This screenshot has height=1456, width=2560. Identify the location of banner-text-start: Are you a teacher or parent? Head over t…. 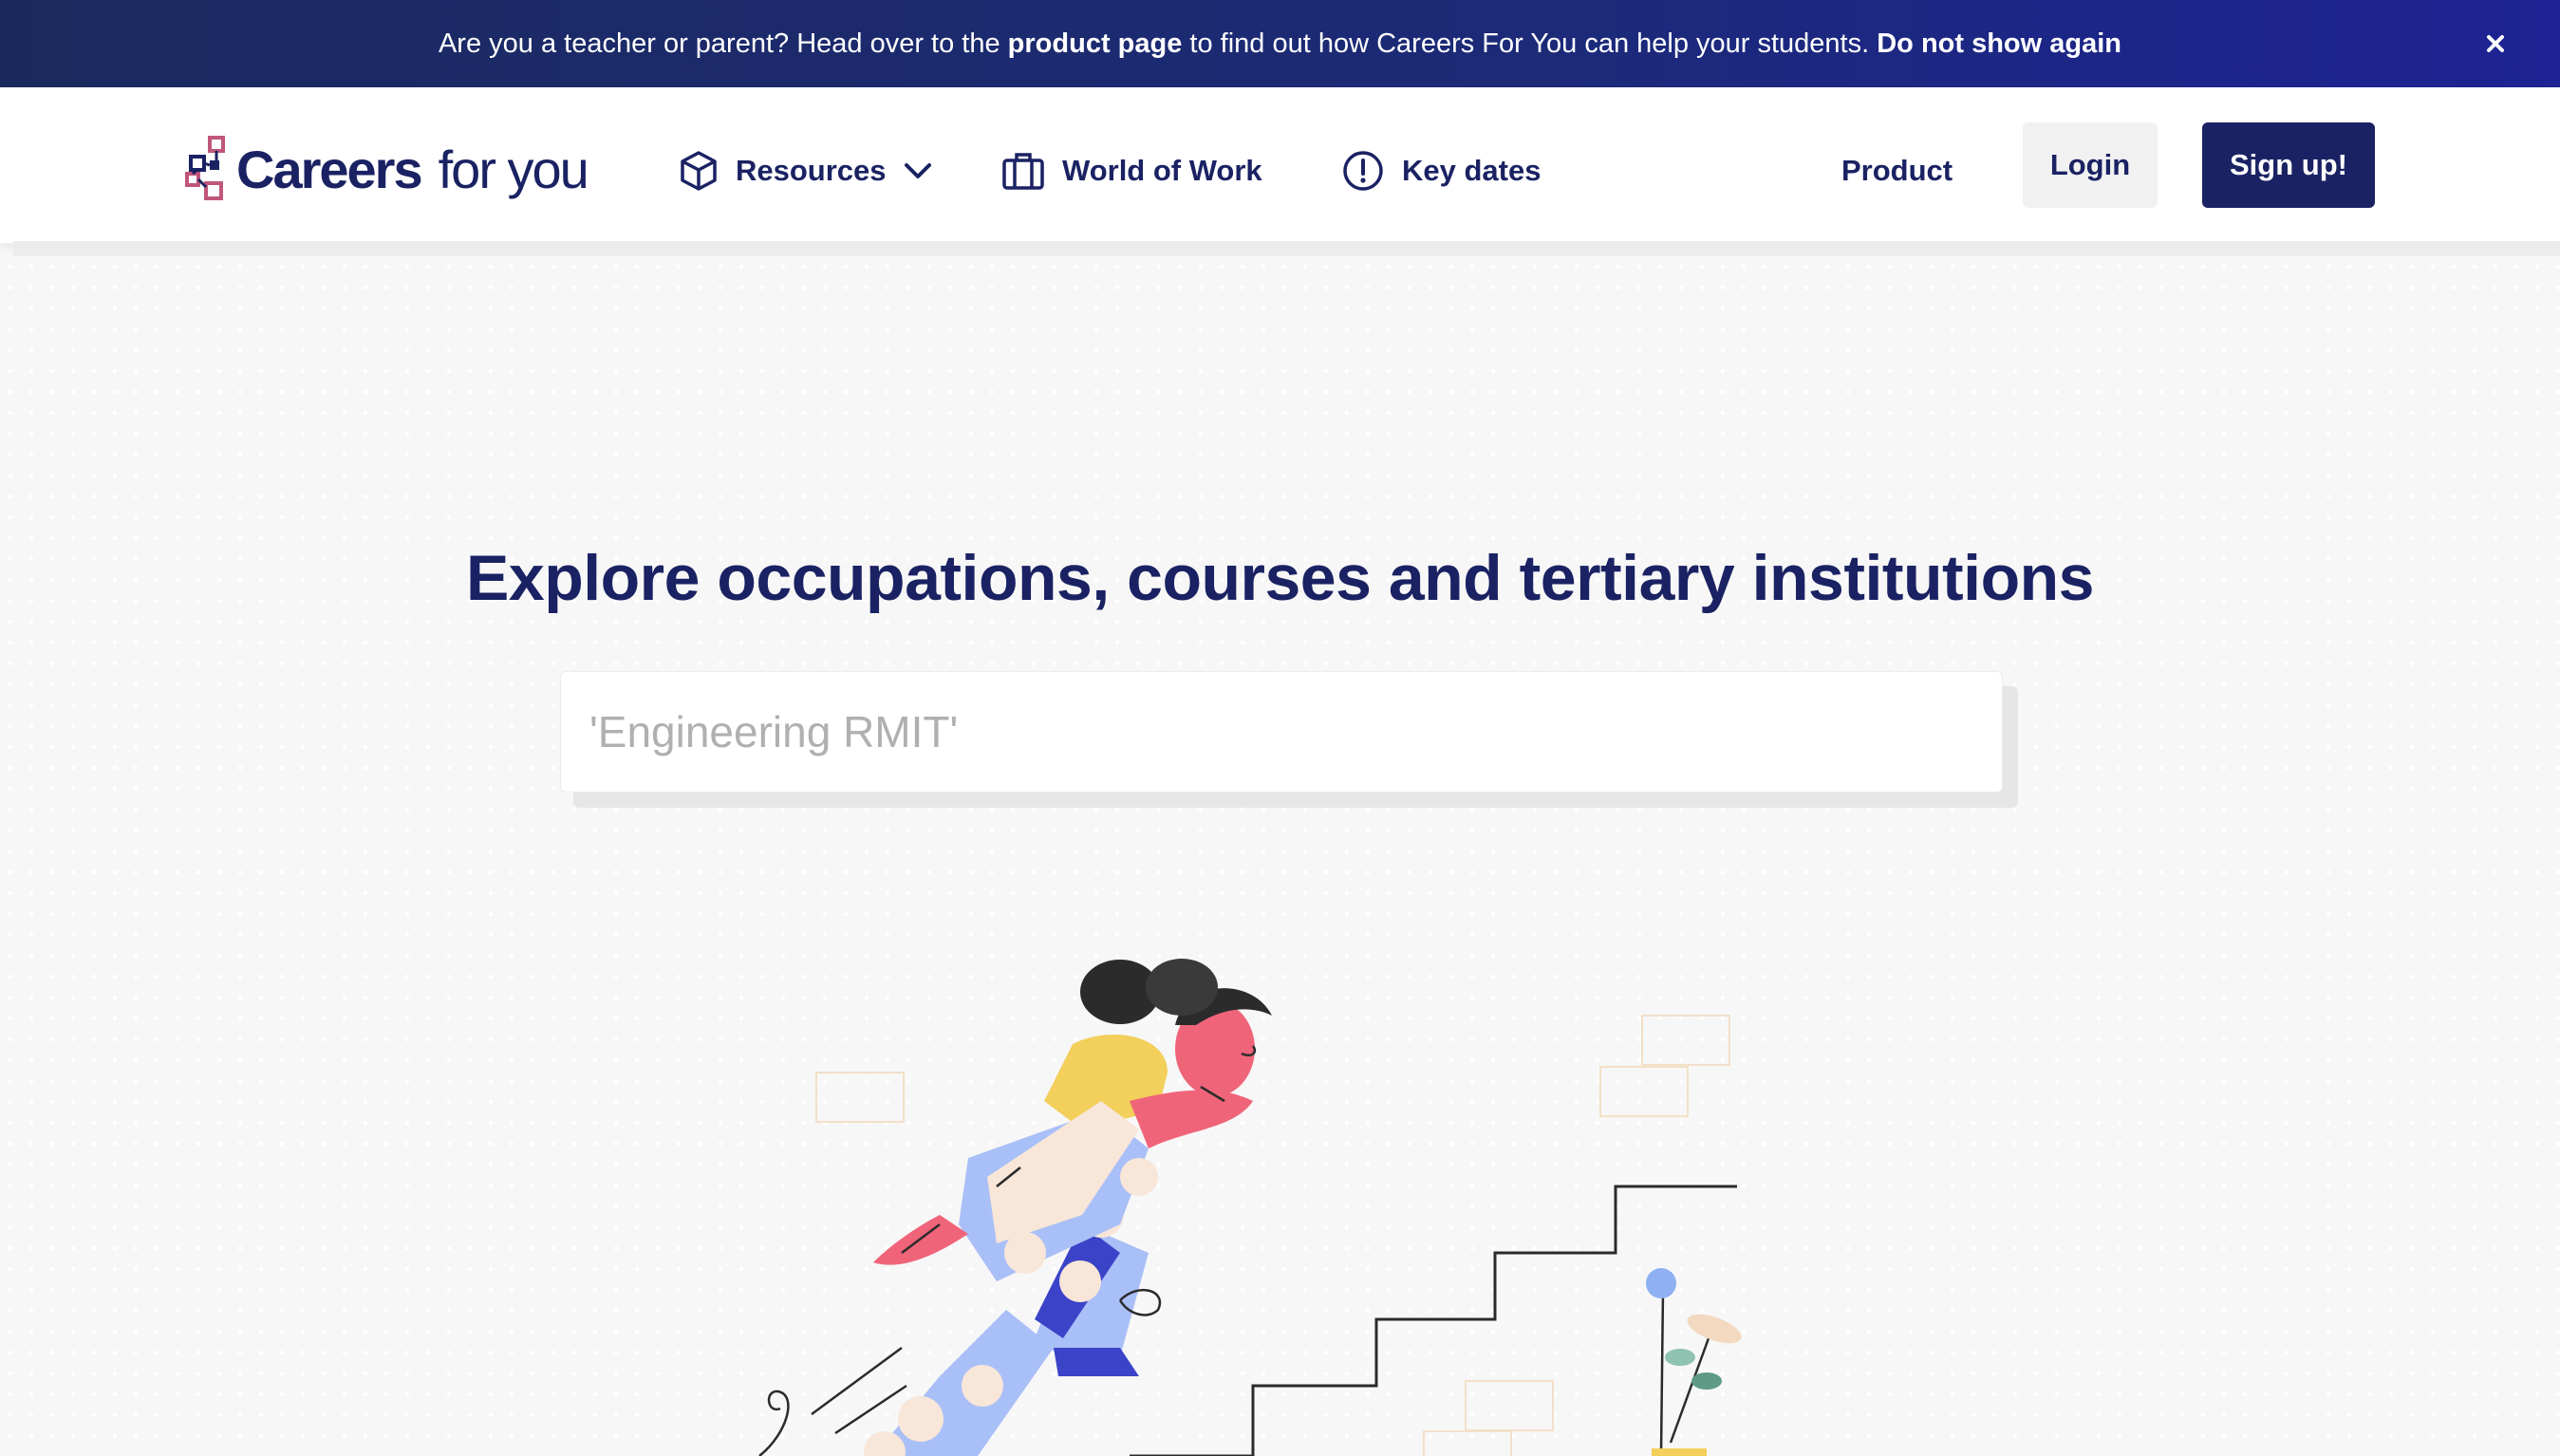
(723, 44).